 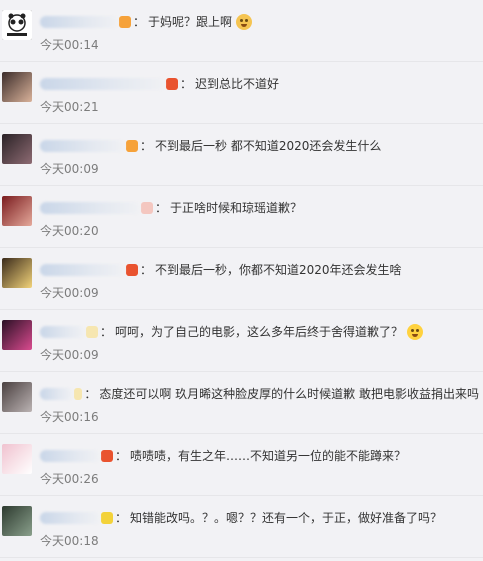 I want to click on comment-time: 今天00:18, so click(x=69, y=541).